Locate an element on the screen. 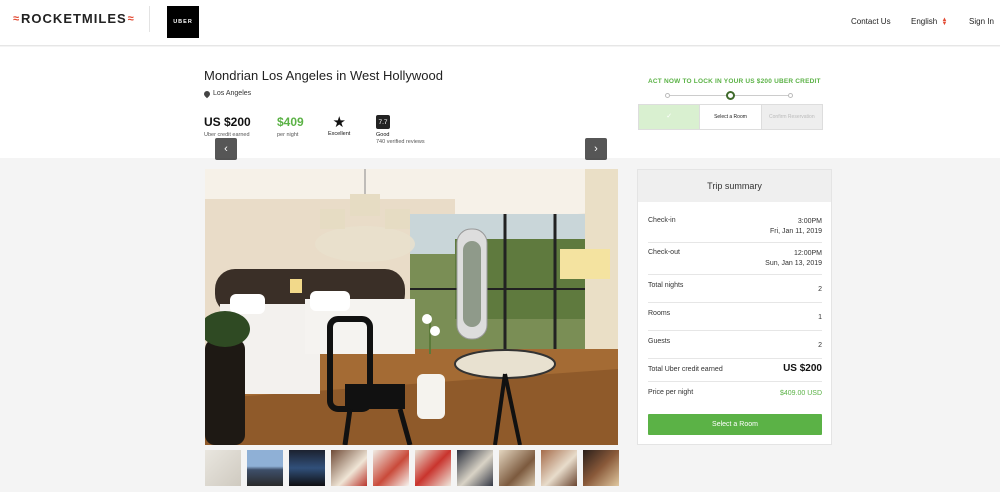 The width and height of the screenshot is (1000, 492). hotel-location: Los Angeles is located at coordinates (226, 93).